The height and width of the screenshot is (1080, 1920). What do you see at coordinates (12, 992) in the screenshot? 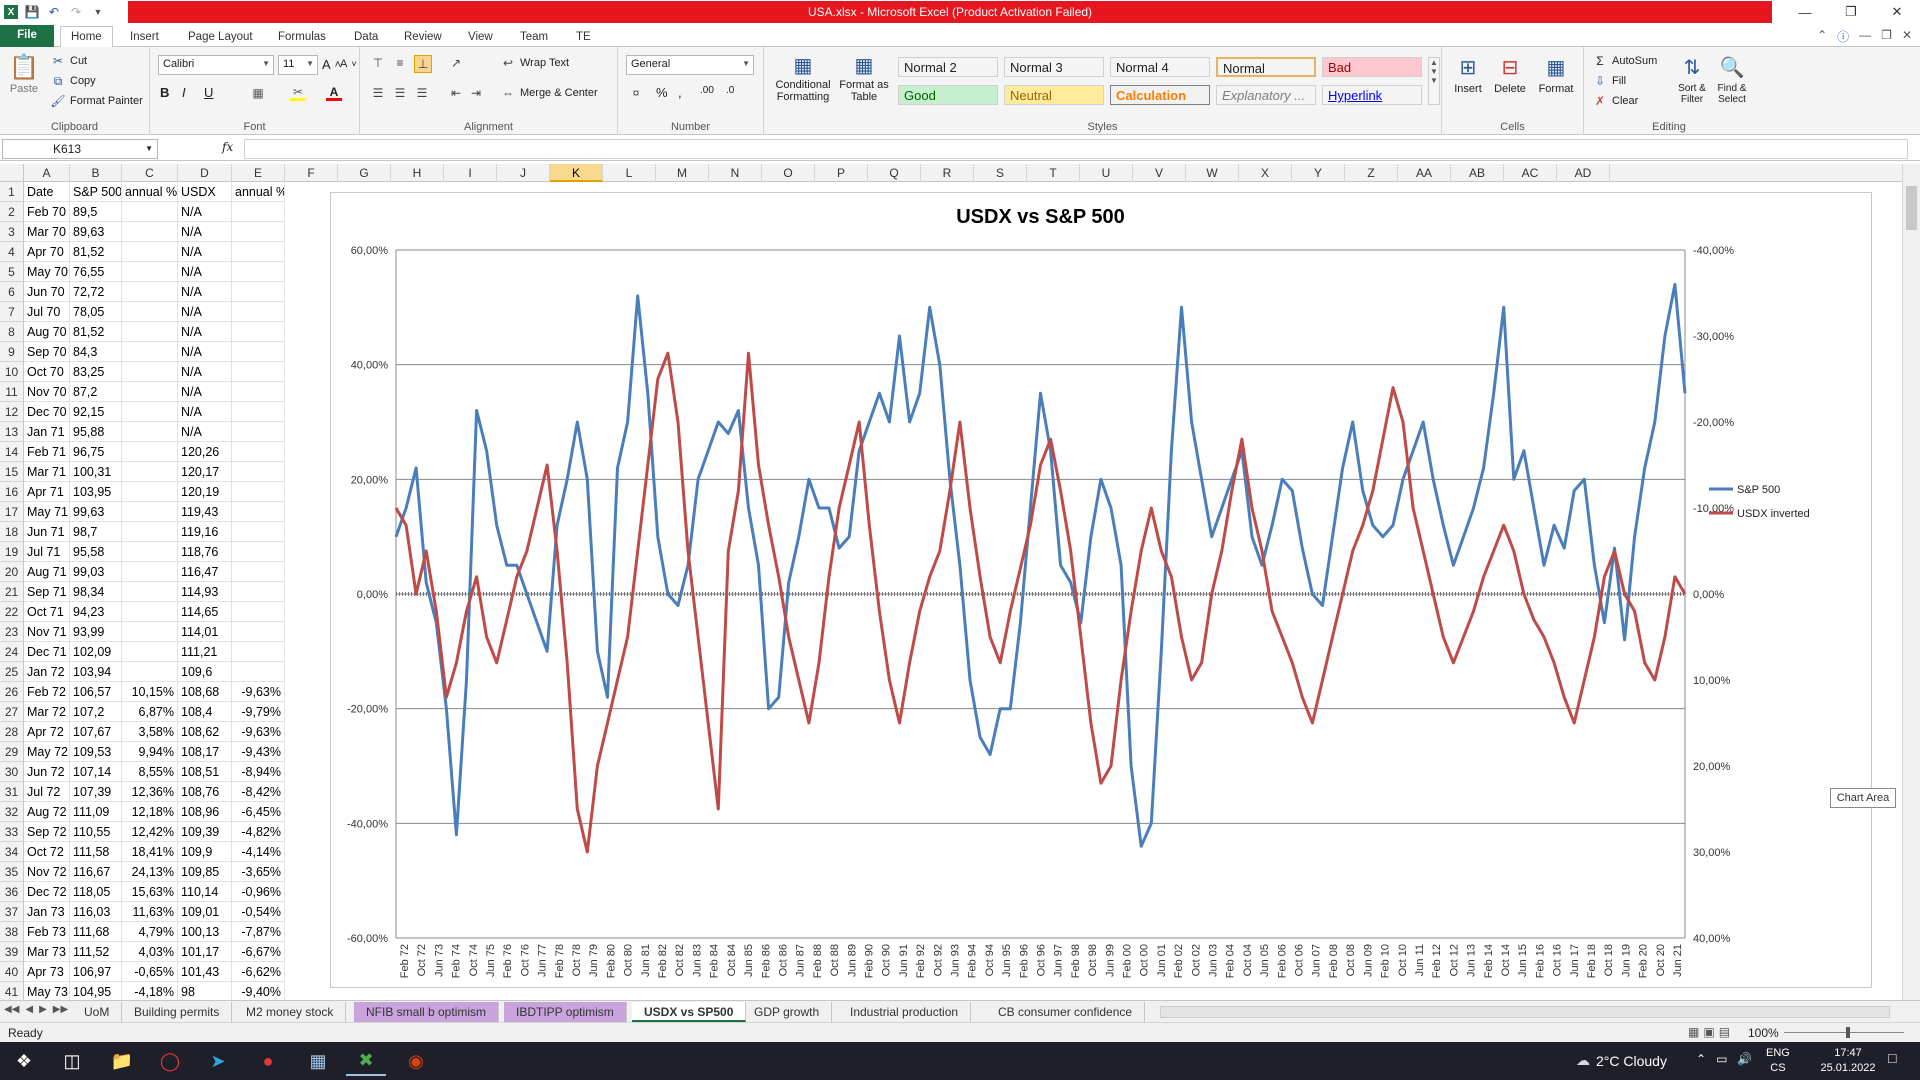
I see `row-header: 41` at bounding box center [12, 992].